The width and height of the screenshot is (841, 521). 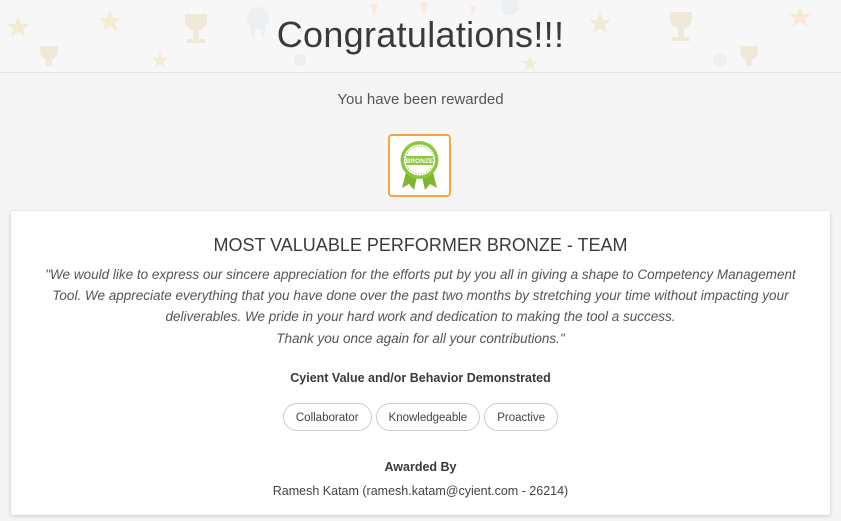 I want to click on values-chip-list: Collaborator Knowledgeable Proactive, so click(x=420, y=417).